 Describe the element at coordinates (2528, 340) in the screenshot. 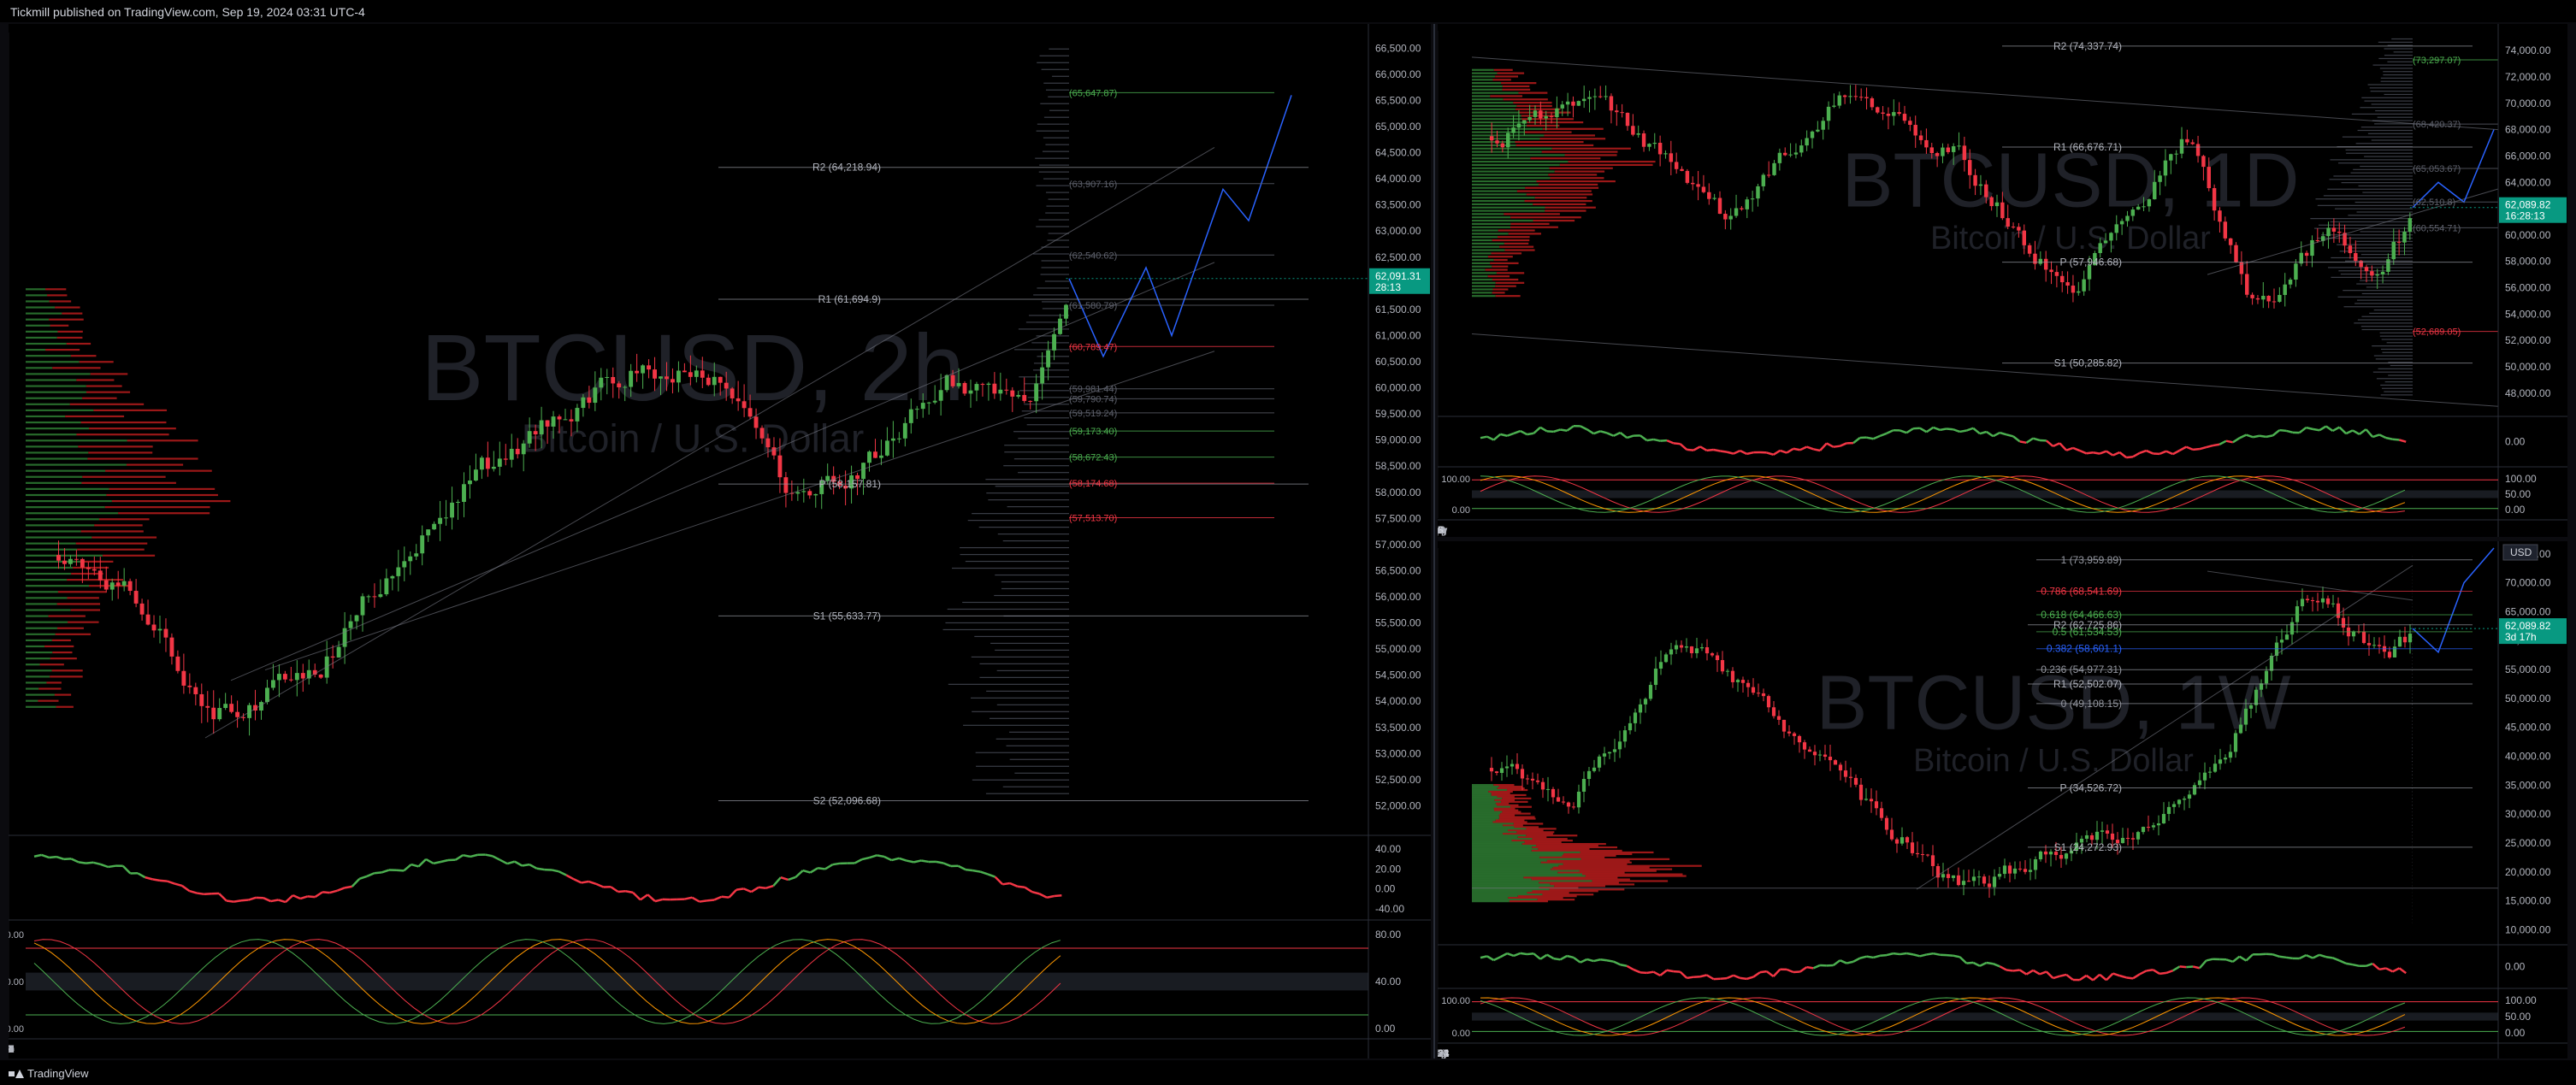

I see `price-axis-tick: 52,000.00` at that location.